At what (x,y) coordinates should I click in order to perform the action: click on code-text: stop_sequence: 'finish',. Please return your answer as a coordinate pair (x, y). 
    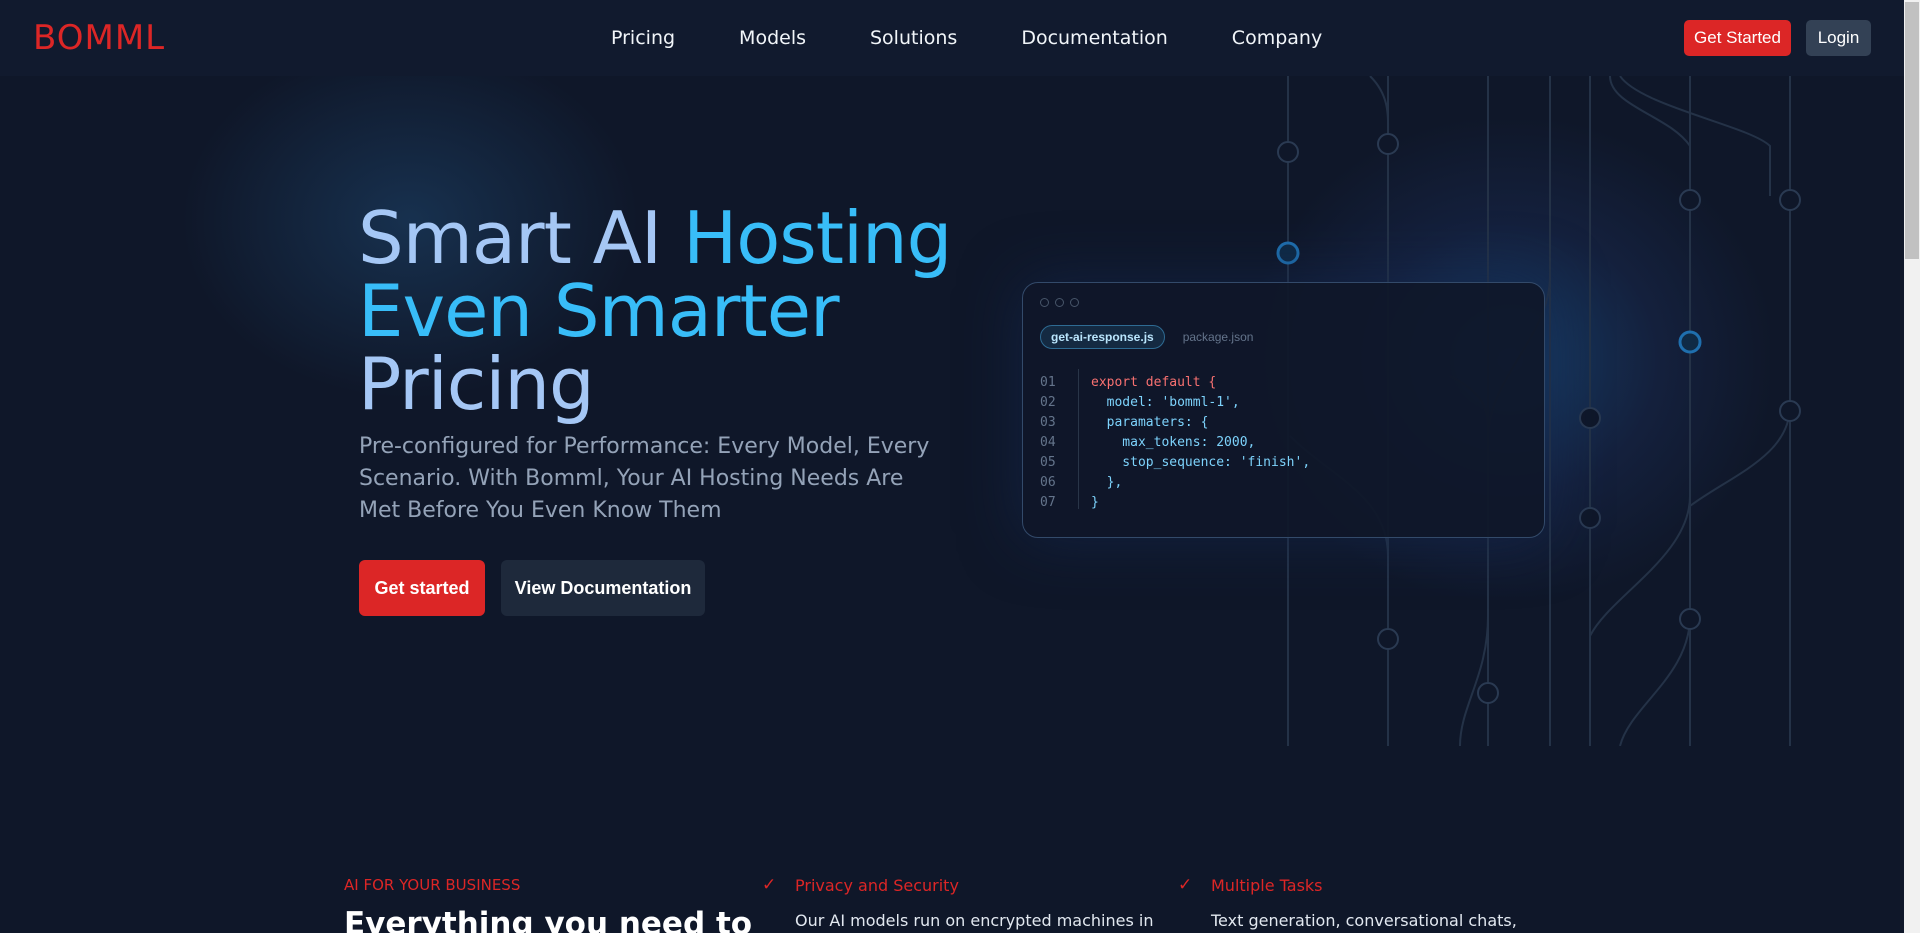
    Looking at the image, I should click on (1201, 462).